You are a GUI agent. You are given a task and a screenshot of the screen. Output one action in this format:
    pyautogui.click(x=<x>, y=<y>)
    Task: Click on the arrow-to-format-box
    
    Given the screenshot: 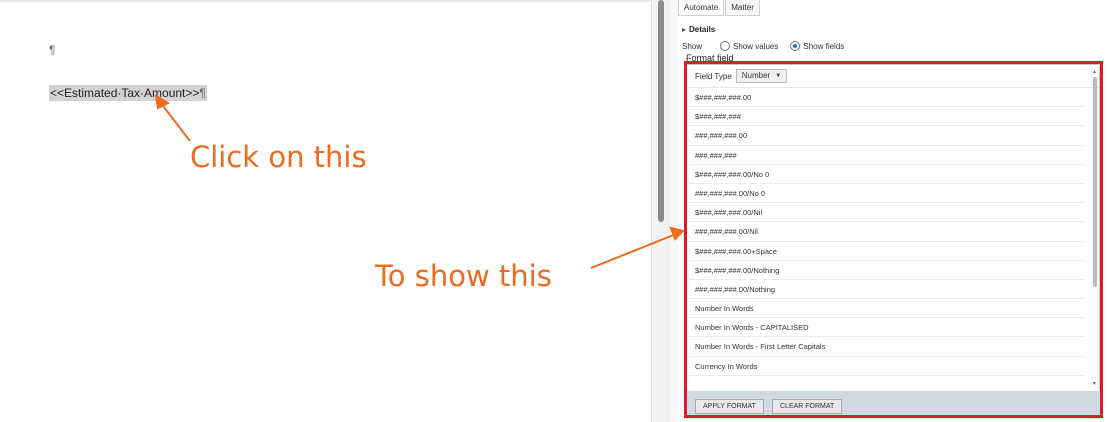 What is the action you would take?
    pyautogui.click(x=633, y=251)
    